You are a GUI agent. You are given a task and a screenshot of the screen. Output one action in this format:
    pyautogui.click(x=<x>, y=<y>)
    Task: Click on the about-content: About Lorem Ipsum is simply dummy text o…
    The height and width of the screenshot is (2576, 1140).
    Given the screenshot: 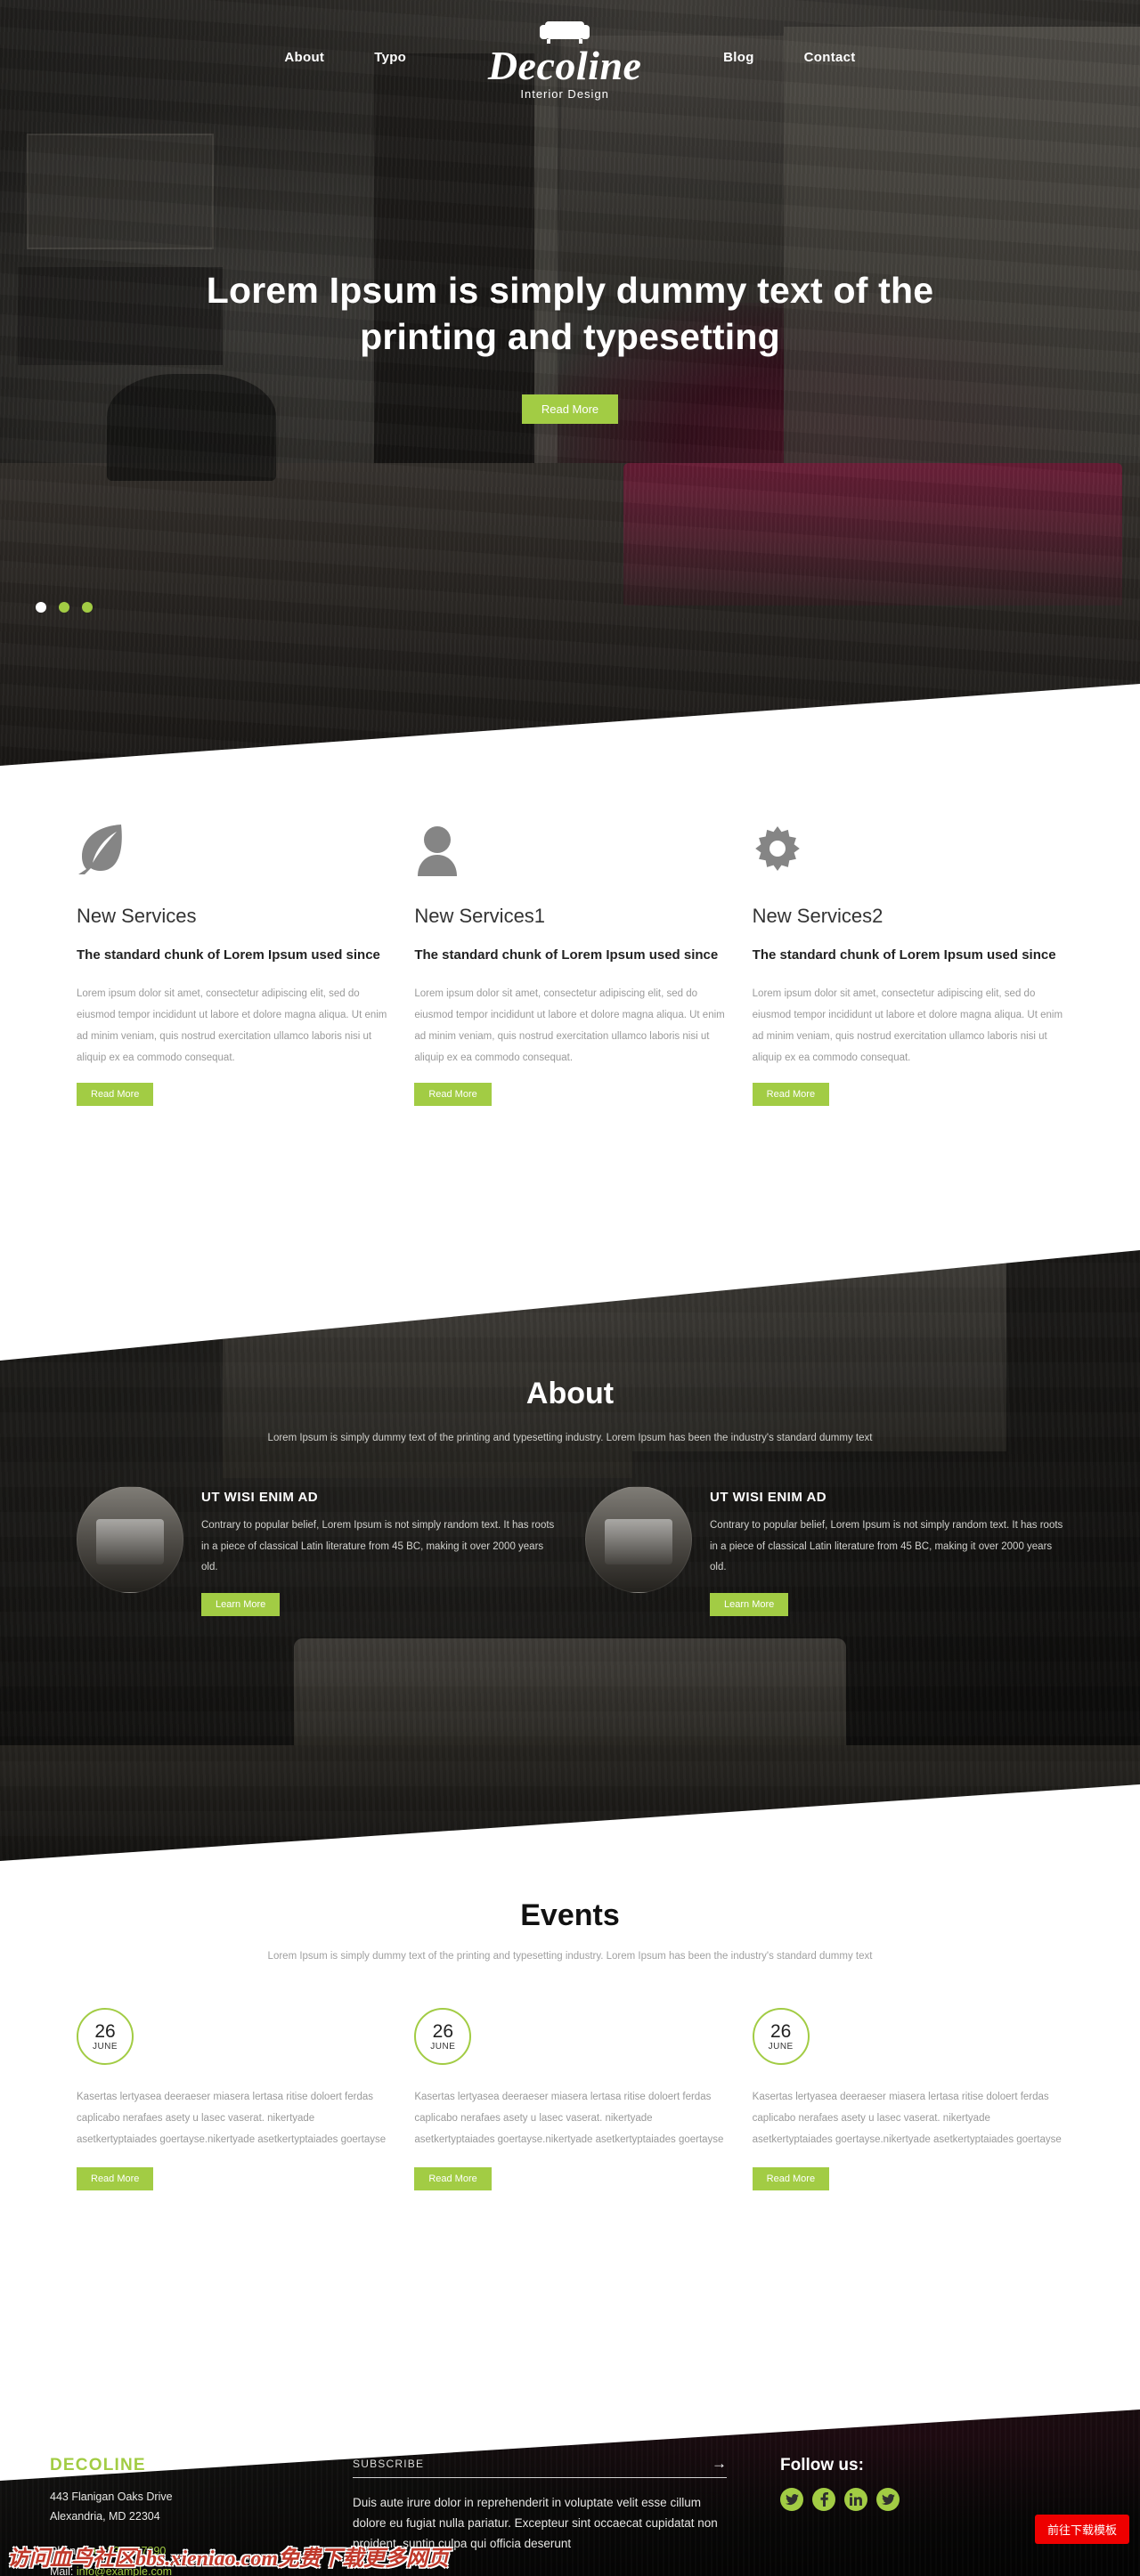 What is the action you would take?
    pyautogui.click(x=570, y=1431)
    